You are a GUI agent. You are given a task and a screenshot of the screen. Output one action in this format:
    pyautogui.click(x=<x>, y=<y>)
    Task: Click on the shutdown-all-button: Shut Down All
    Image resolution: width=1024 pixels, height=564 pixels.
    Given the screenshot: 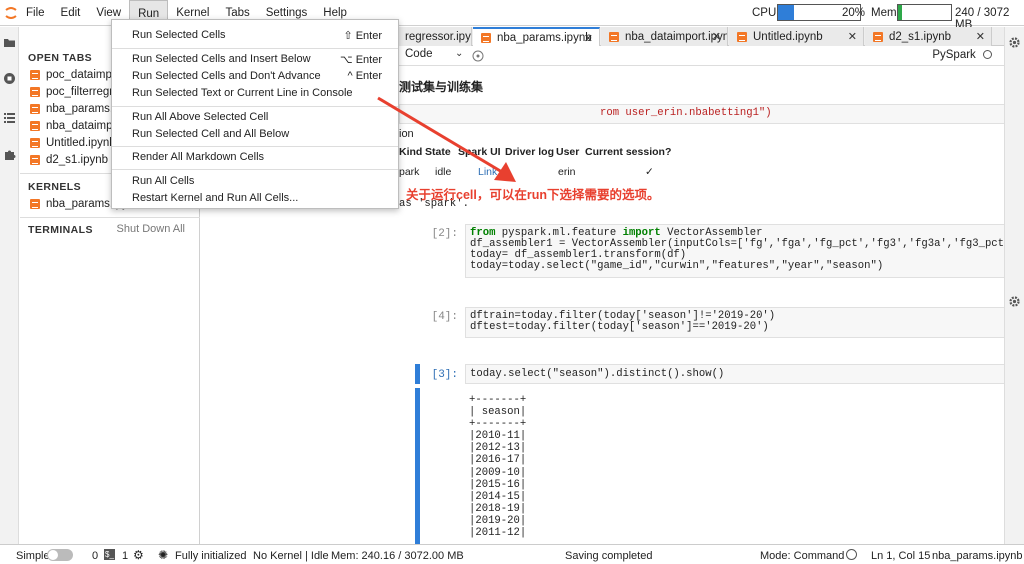 What is the action you would take?
    pyautogui.click(x=151, y=229)
    